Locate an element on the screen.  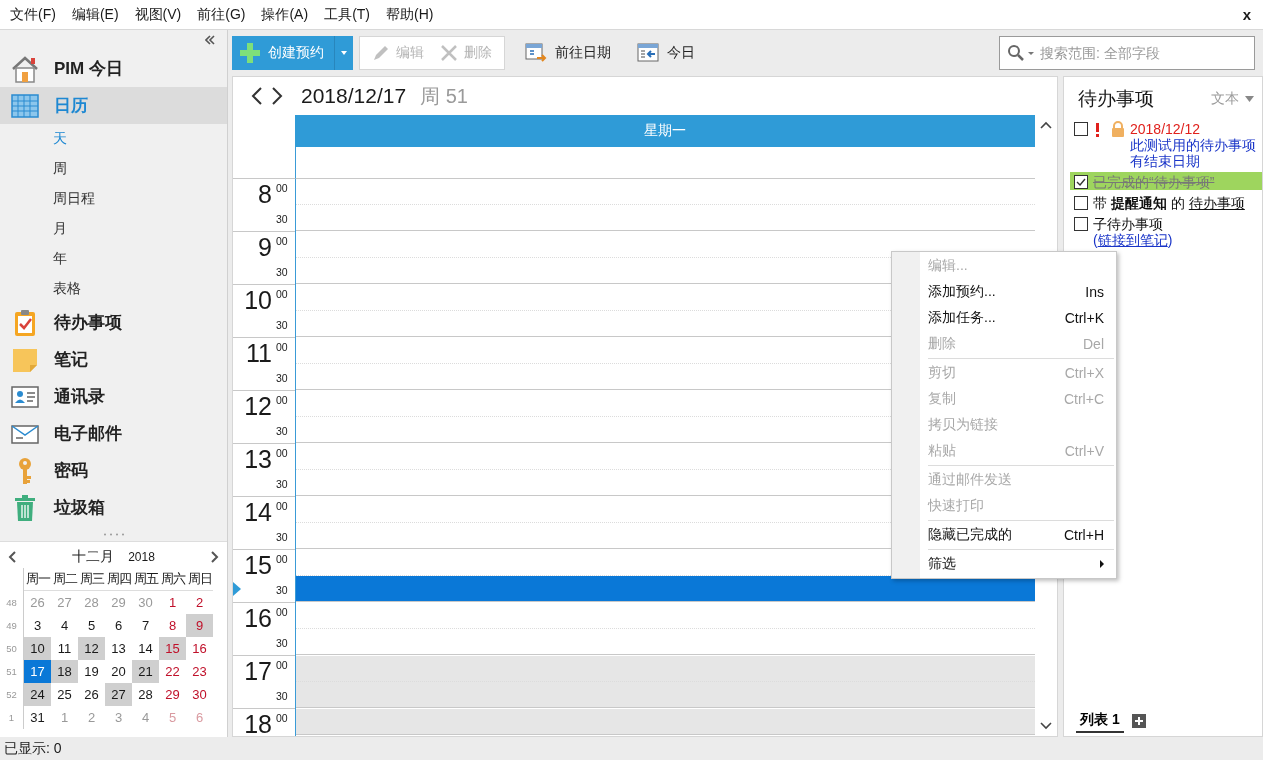
calendar-day: 11 is located at coordinates (64, 648).